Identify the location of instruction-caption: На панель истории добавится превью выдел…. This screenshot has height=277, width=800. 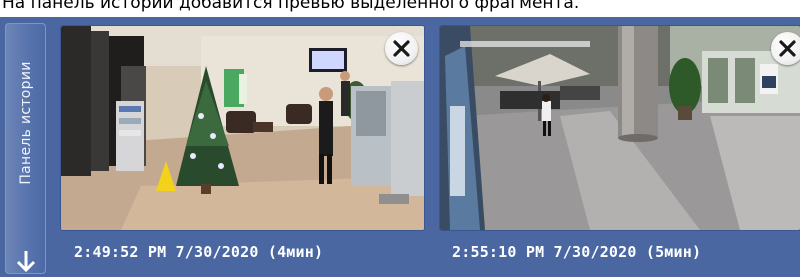
(291, 6).